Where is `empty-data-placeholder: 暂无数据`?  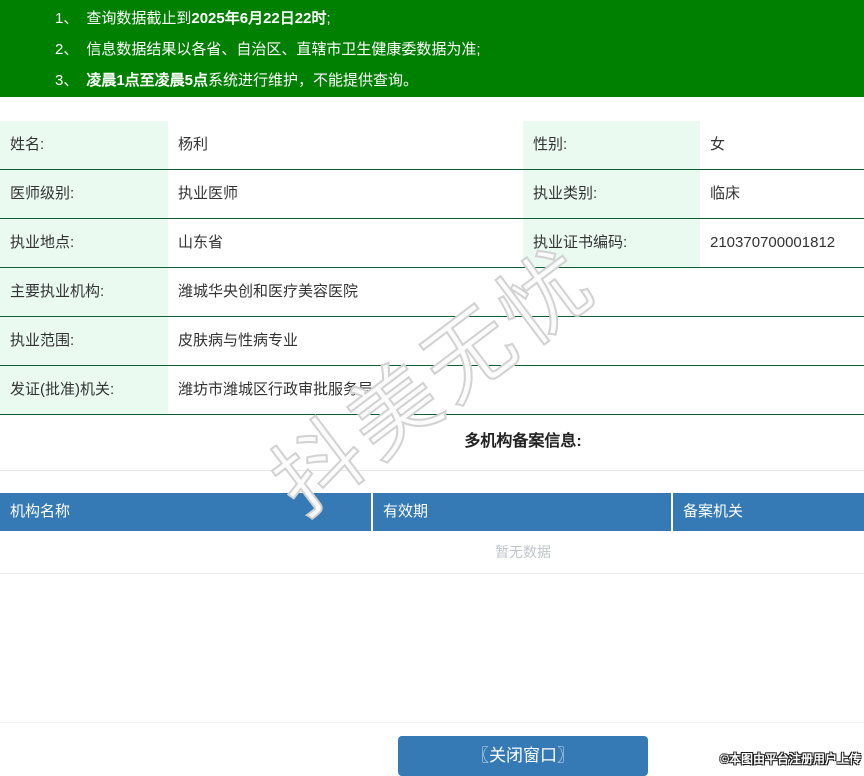
empty-data-placeholder: 暂无数据 is located at coordinates (523, 552).